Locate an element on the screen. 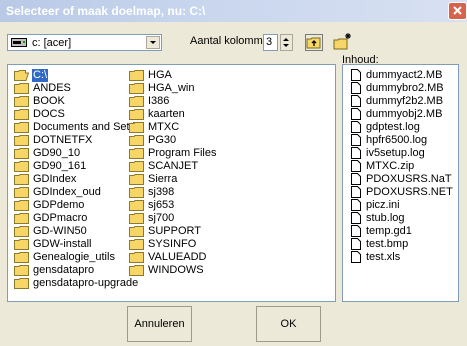  chevron-down-icon is located at coordinates (153, 42).